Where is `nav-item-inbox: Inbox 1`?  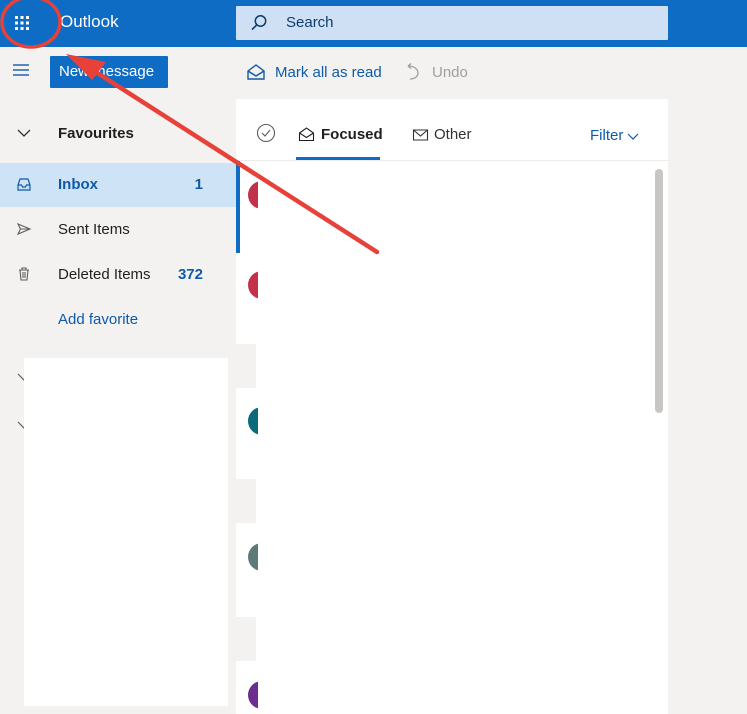 nav-item-inbox: Inbox 1 is located at coordinates (118, 185).